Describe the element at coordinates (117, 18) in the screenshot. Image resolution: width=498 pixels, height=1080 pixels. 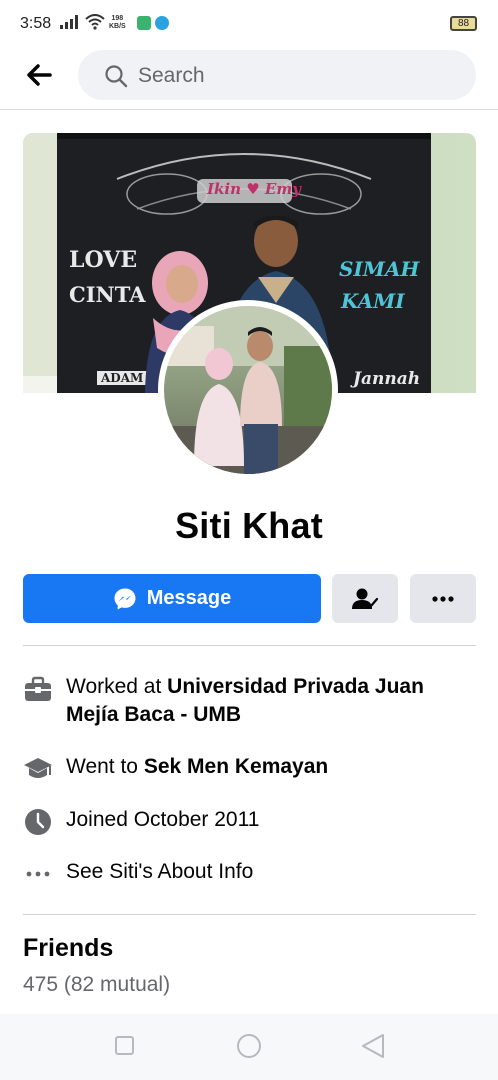
I see `network-speed-value: 198` at that location.